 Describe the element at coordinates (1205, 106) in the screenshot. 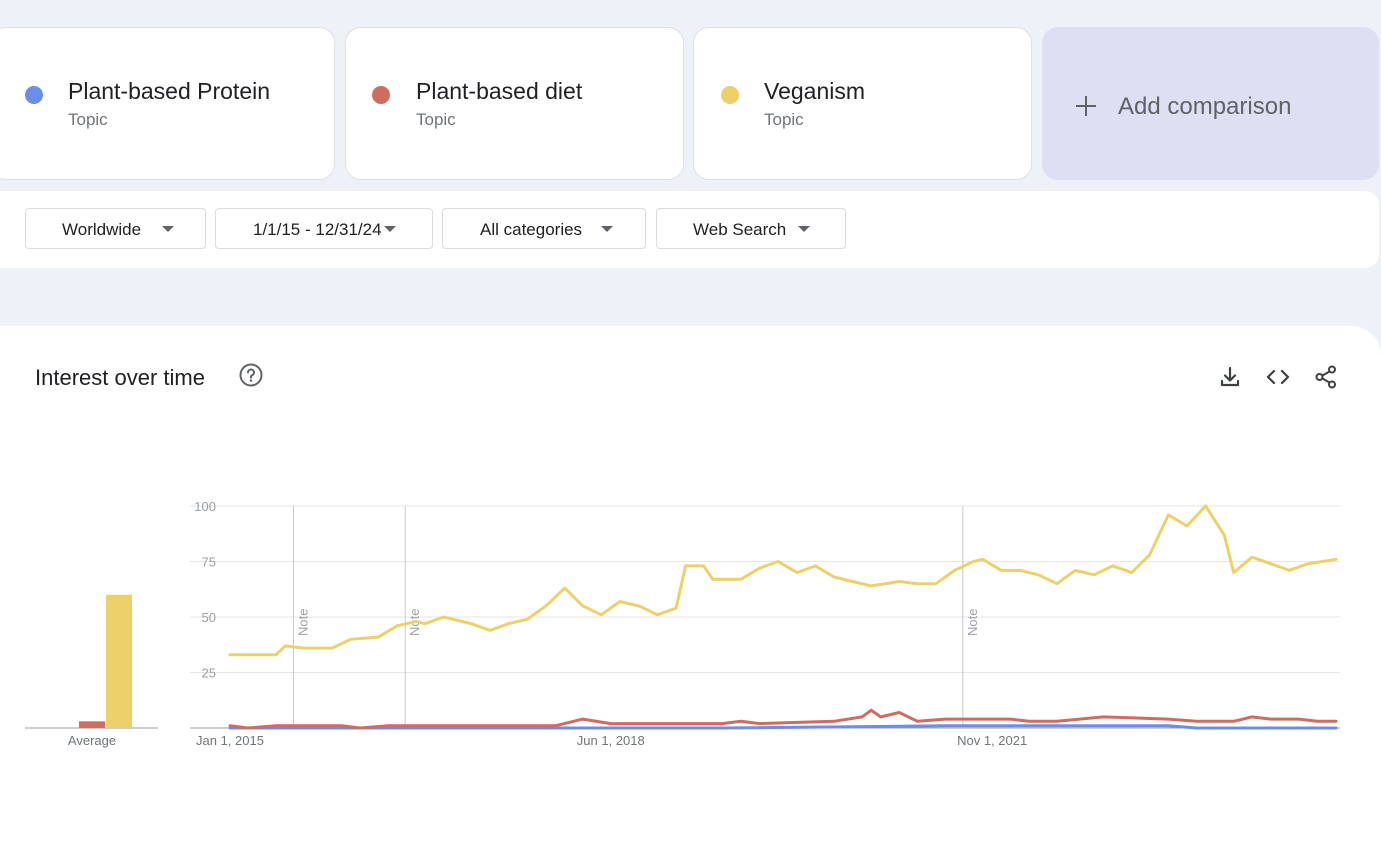

I see `add-comparison-label: Add comparison` at that location.